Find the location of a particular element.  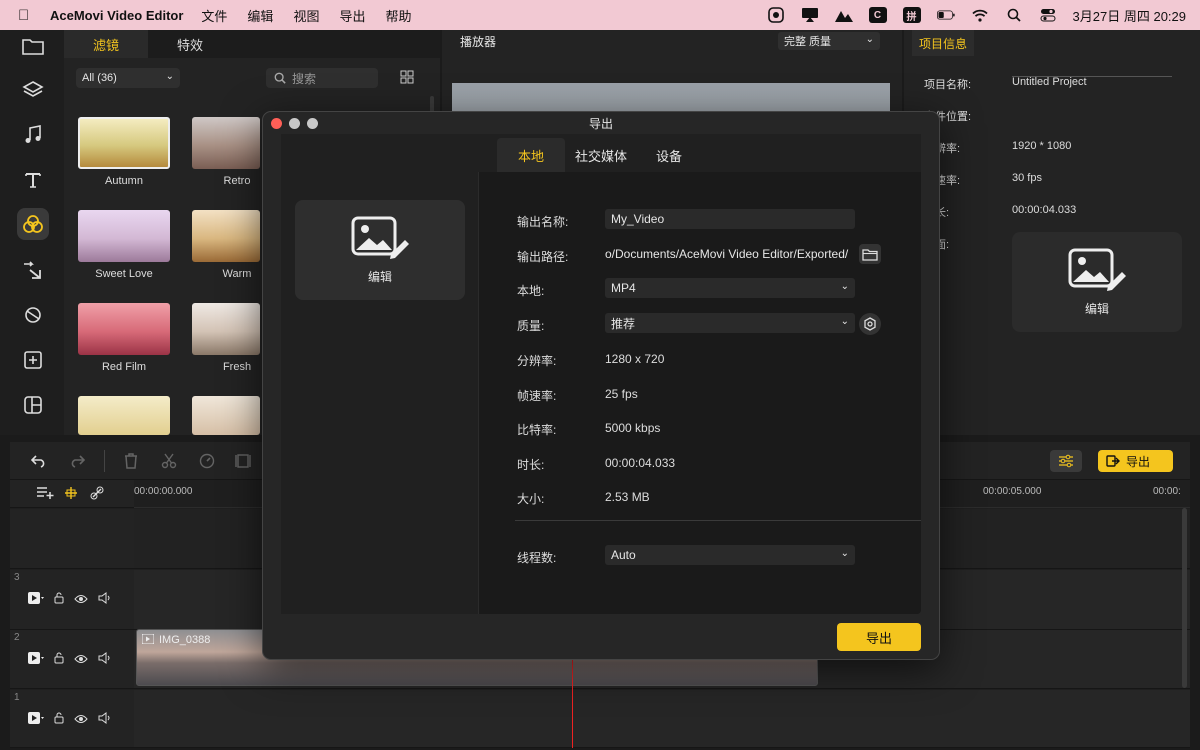

crop-icon is located at coordinates (243, 461).